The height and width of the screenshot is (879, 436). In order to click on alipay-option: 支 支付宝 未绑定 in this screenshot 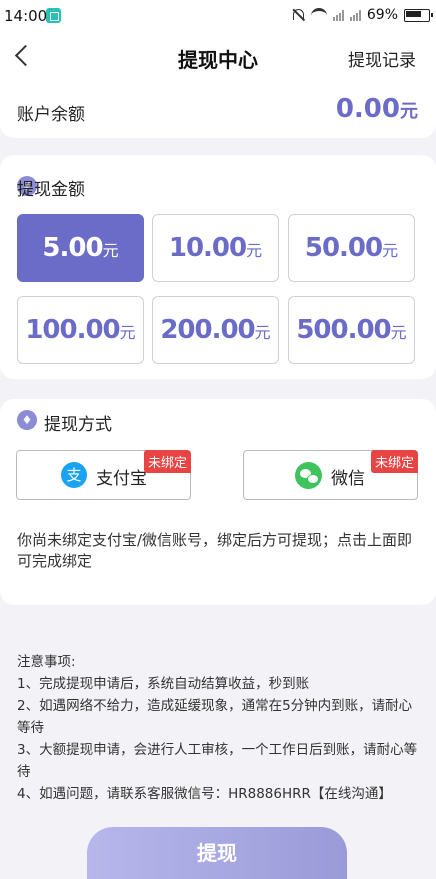, I will do `click(103, 475)`.